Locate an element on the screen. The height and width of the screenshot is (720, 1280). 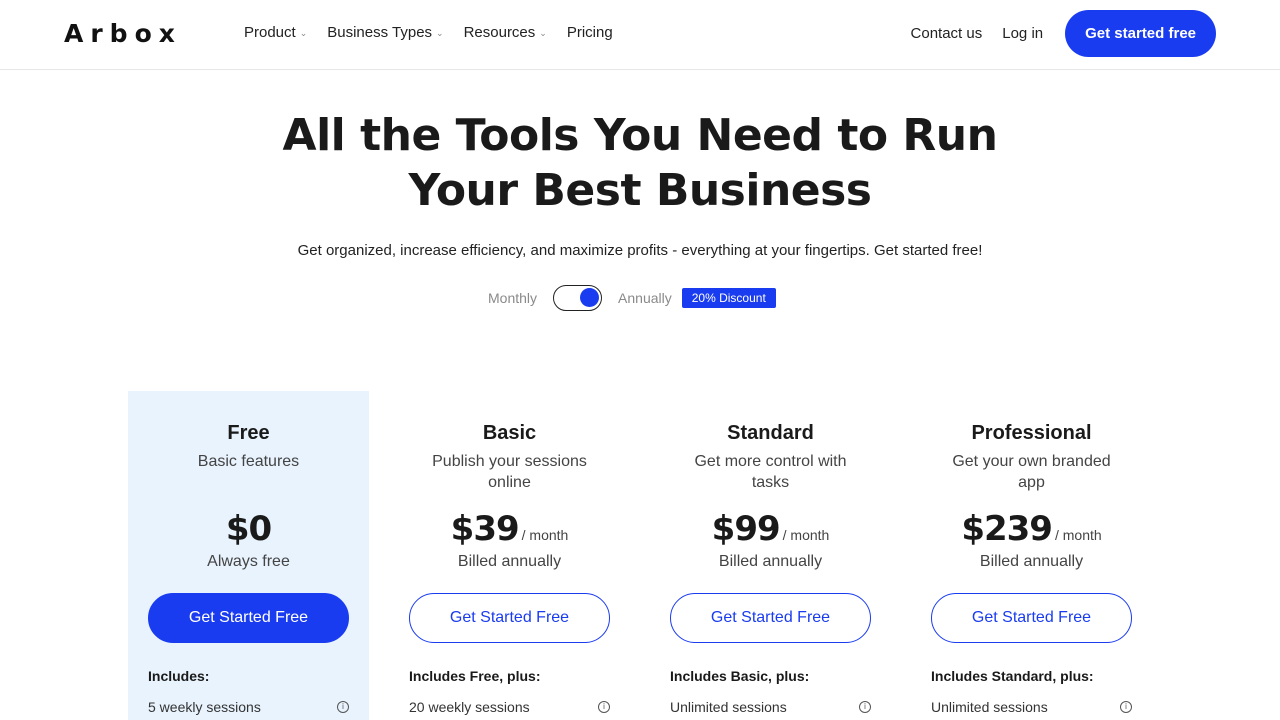
billing-note: Always free is located at coordinates (248, 561).